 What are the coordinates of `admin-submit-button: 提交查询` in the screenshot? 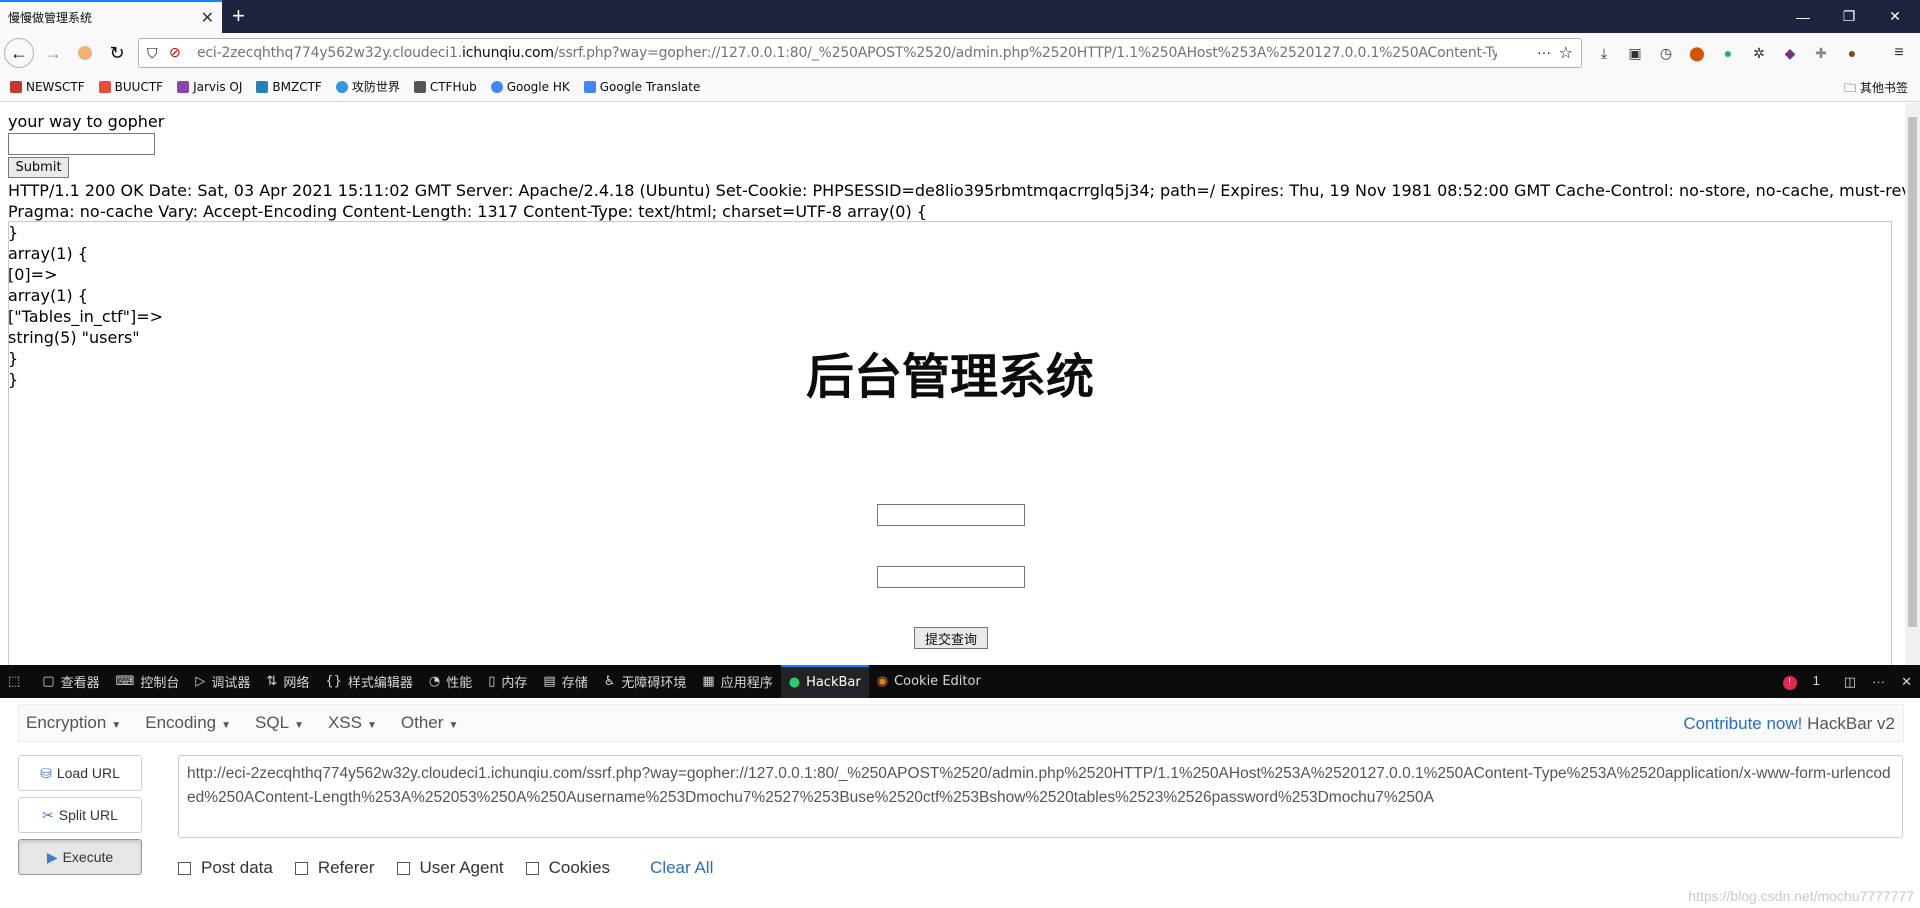 It's located at (951, 638).